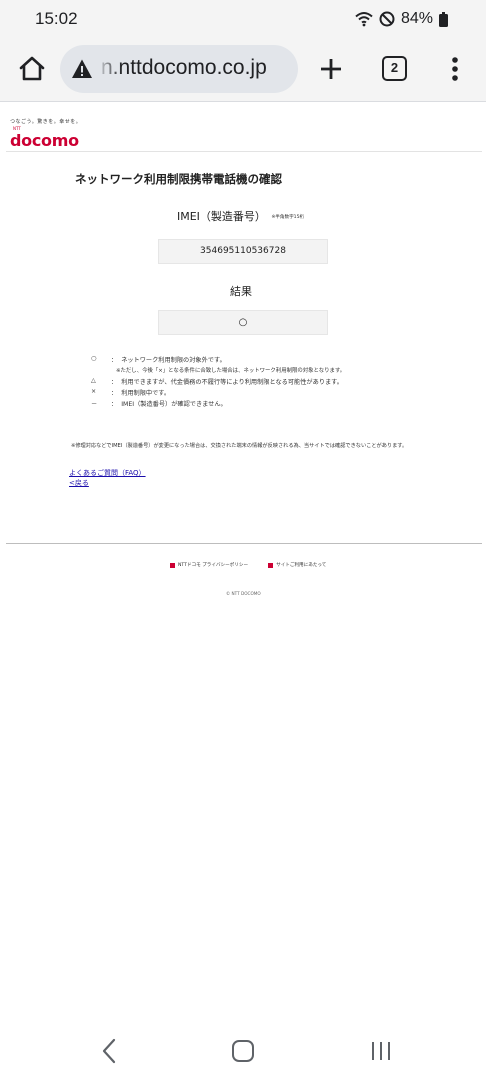 The image size is (486, 1080). I want to click on warning-icon, so click(82, 69).